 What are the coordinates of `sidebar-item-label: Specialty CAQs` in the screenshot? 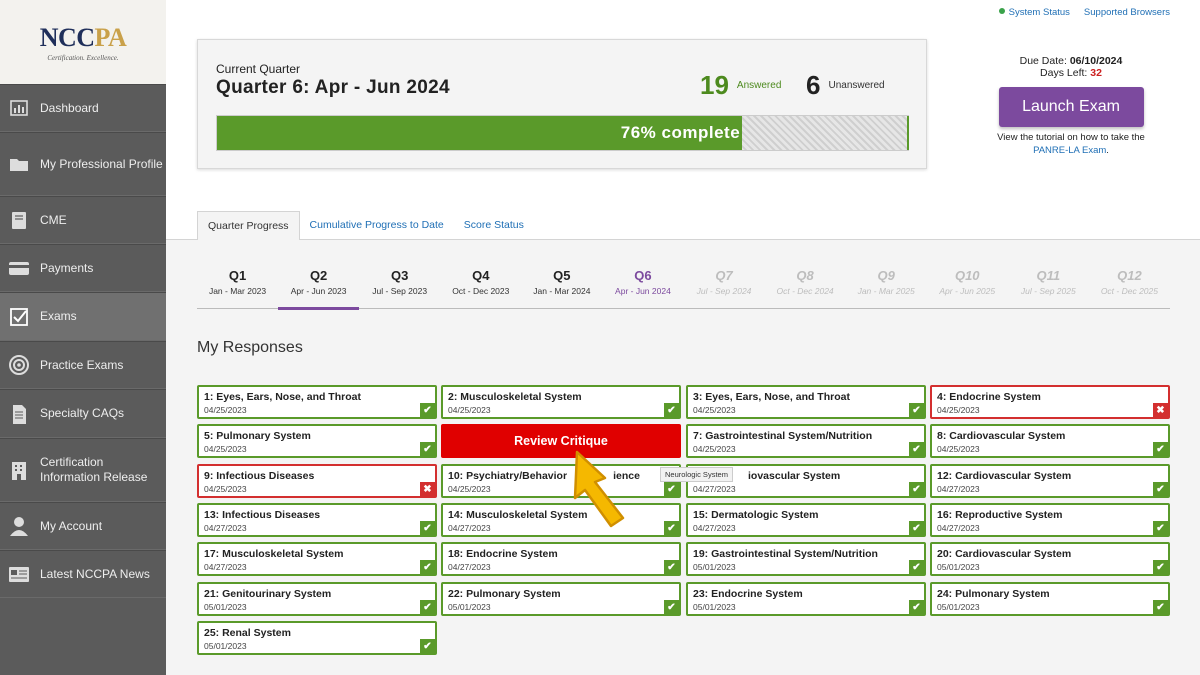 It's located at (82, 413).